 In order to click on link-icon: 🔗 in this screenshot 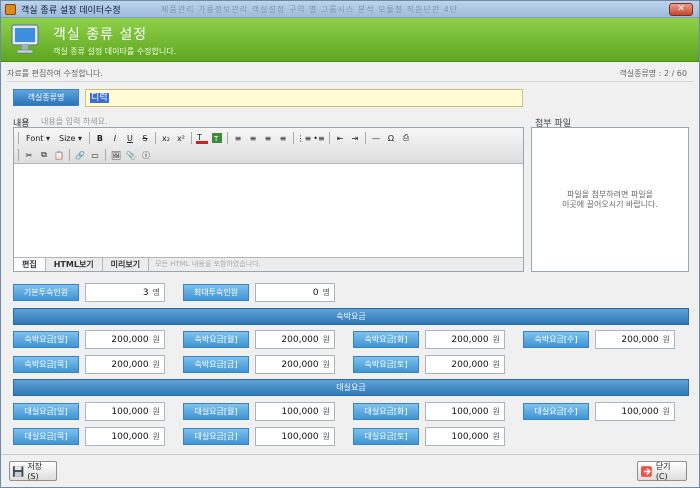, I will do `click(80, 155)`.